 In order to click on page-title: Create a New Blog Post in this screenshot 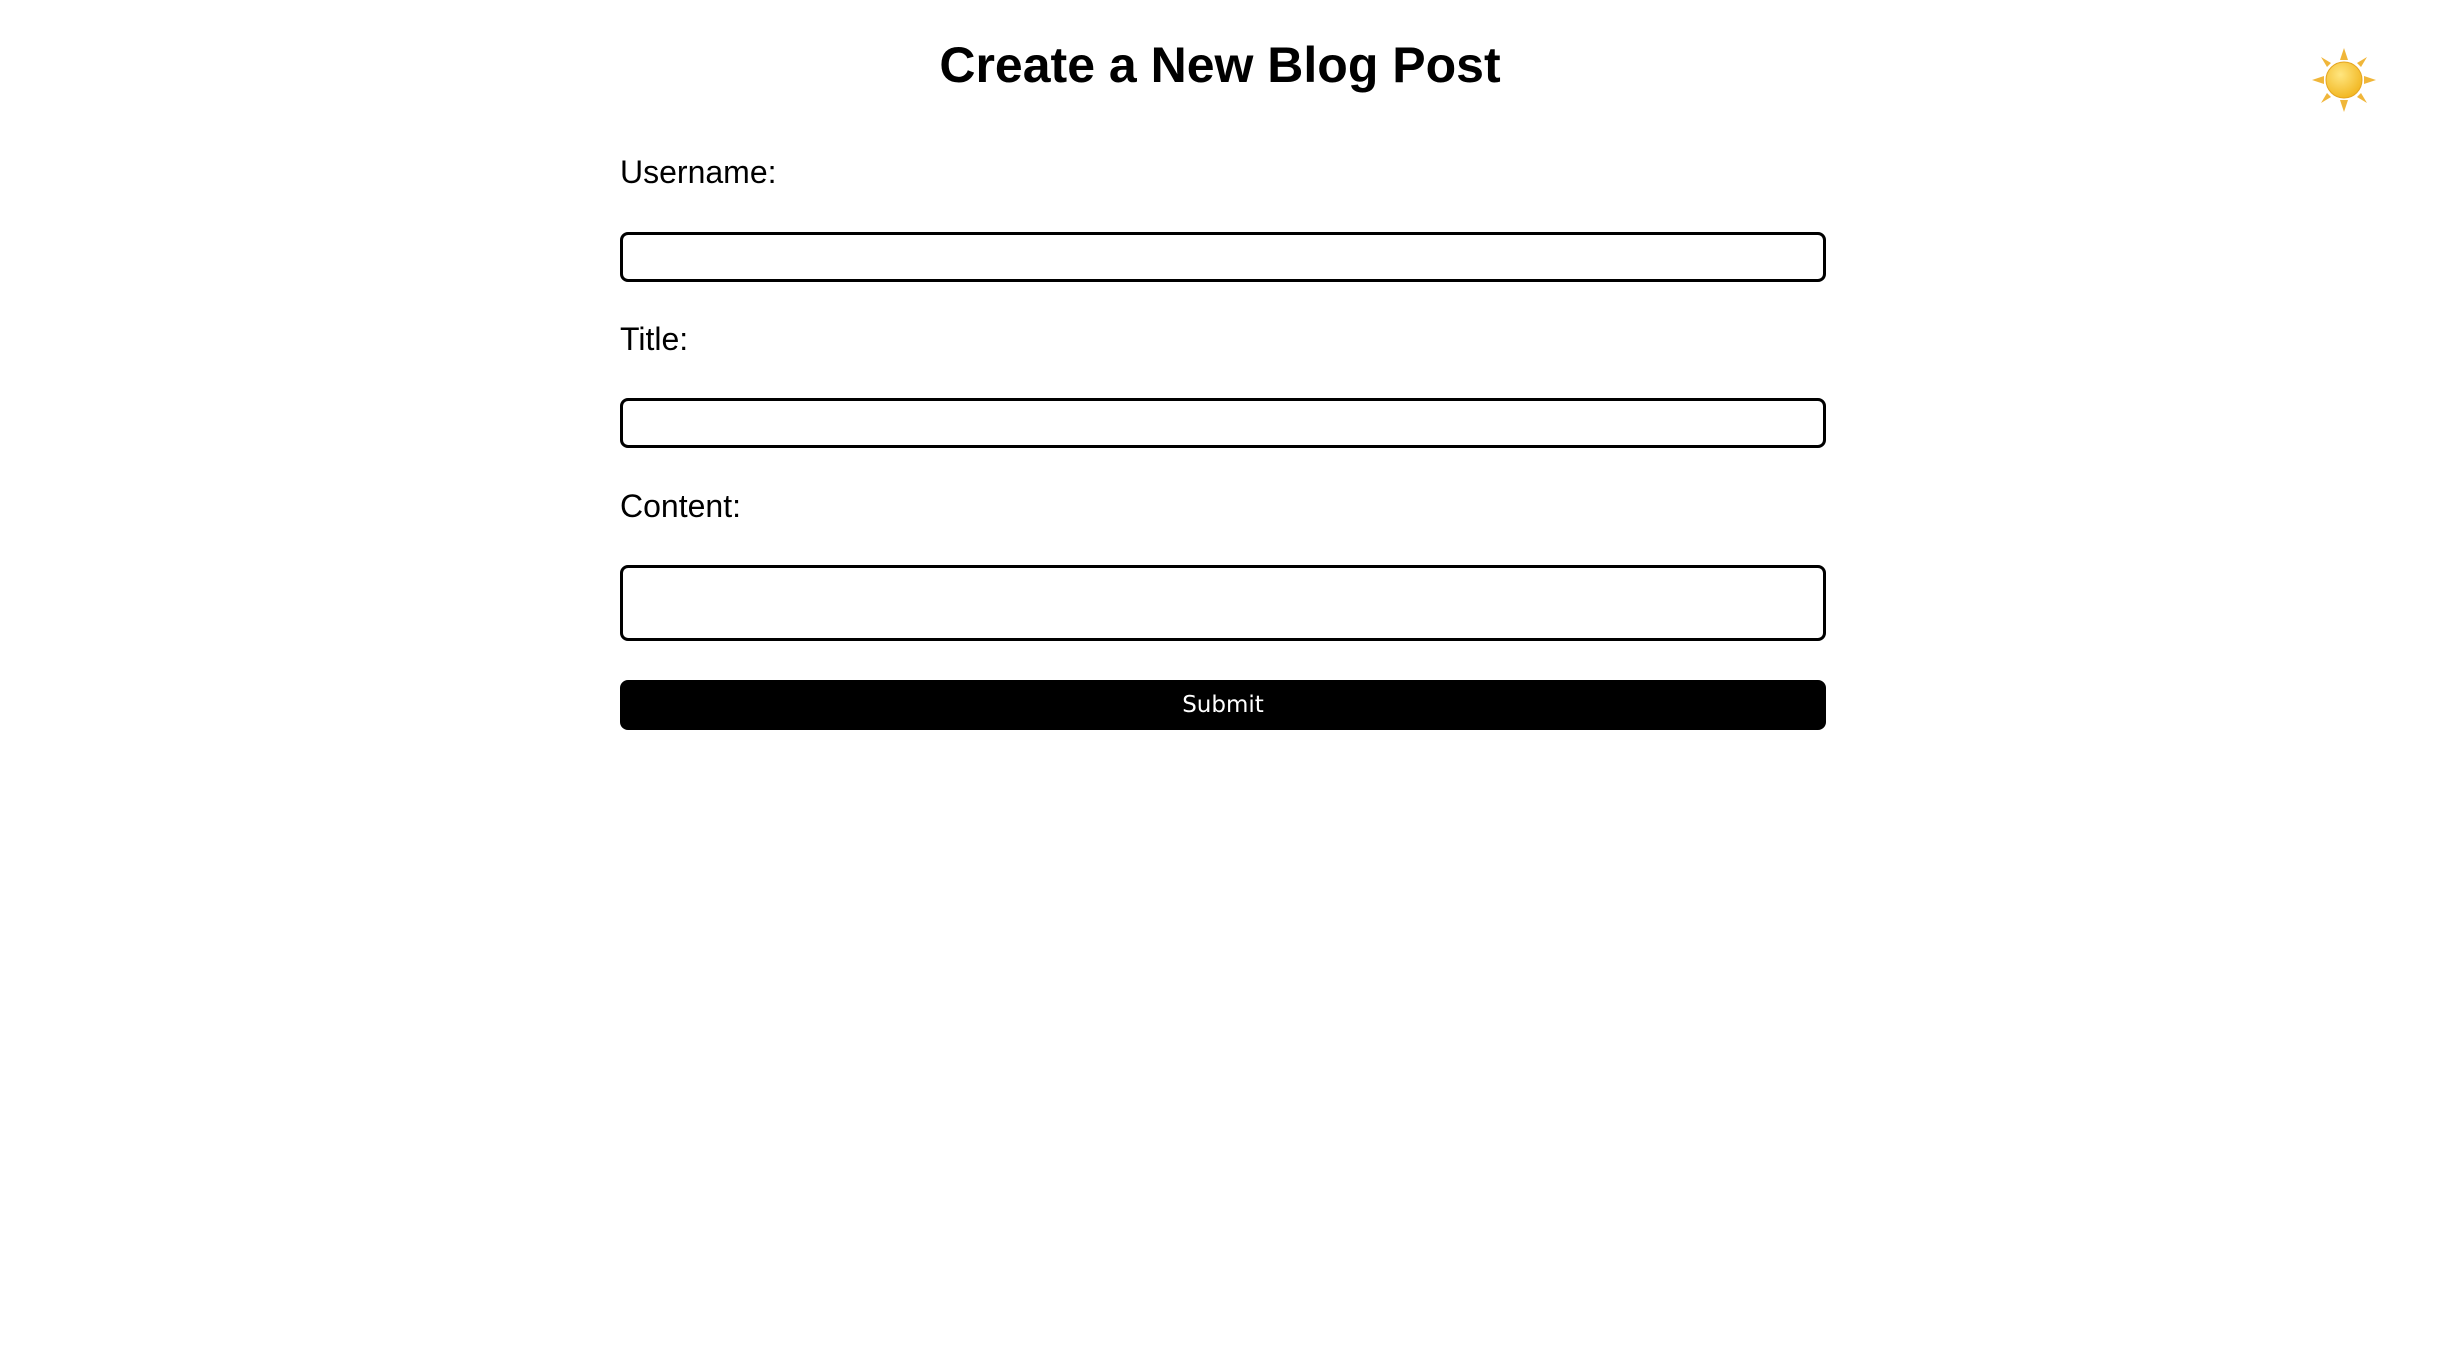, I will do `click(1220, 65)`.